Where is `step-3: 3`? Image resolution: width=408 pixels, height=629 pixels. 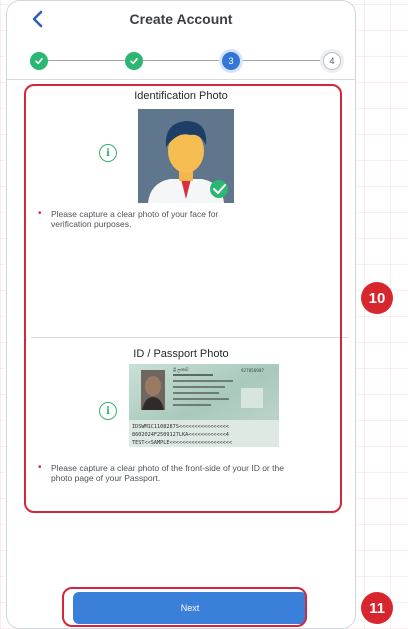
step-3: 3 is located at coordinates (231, 61).